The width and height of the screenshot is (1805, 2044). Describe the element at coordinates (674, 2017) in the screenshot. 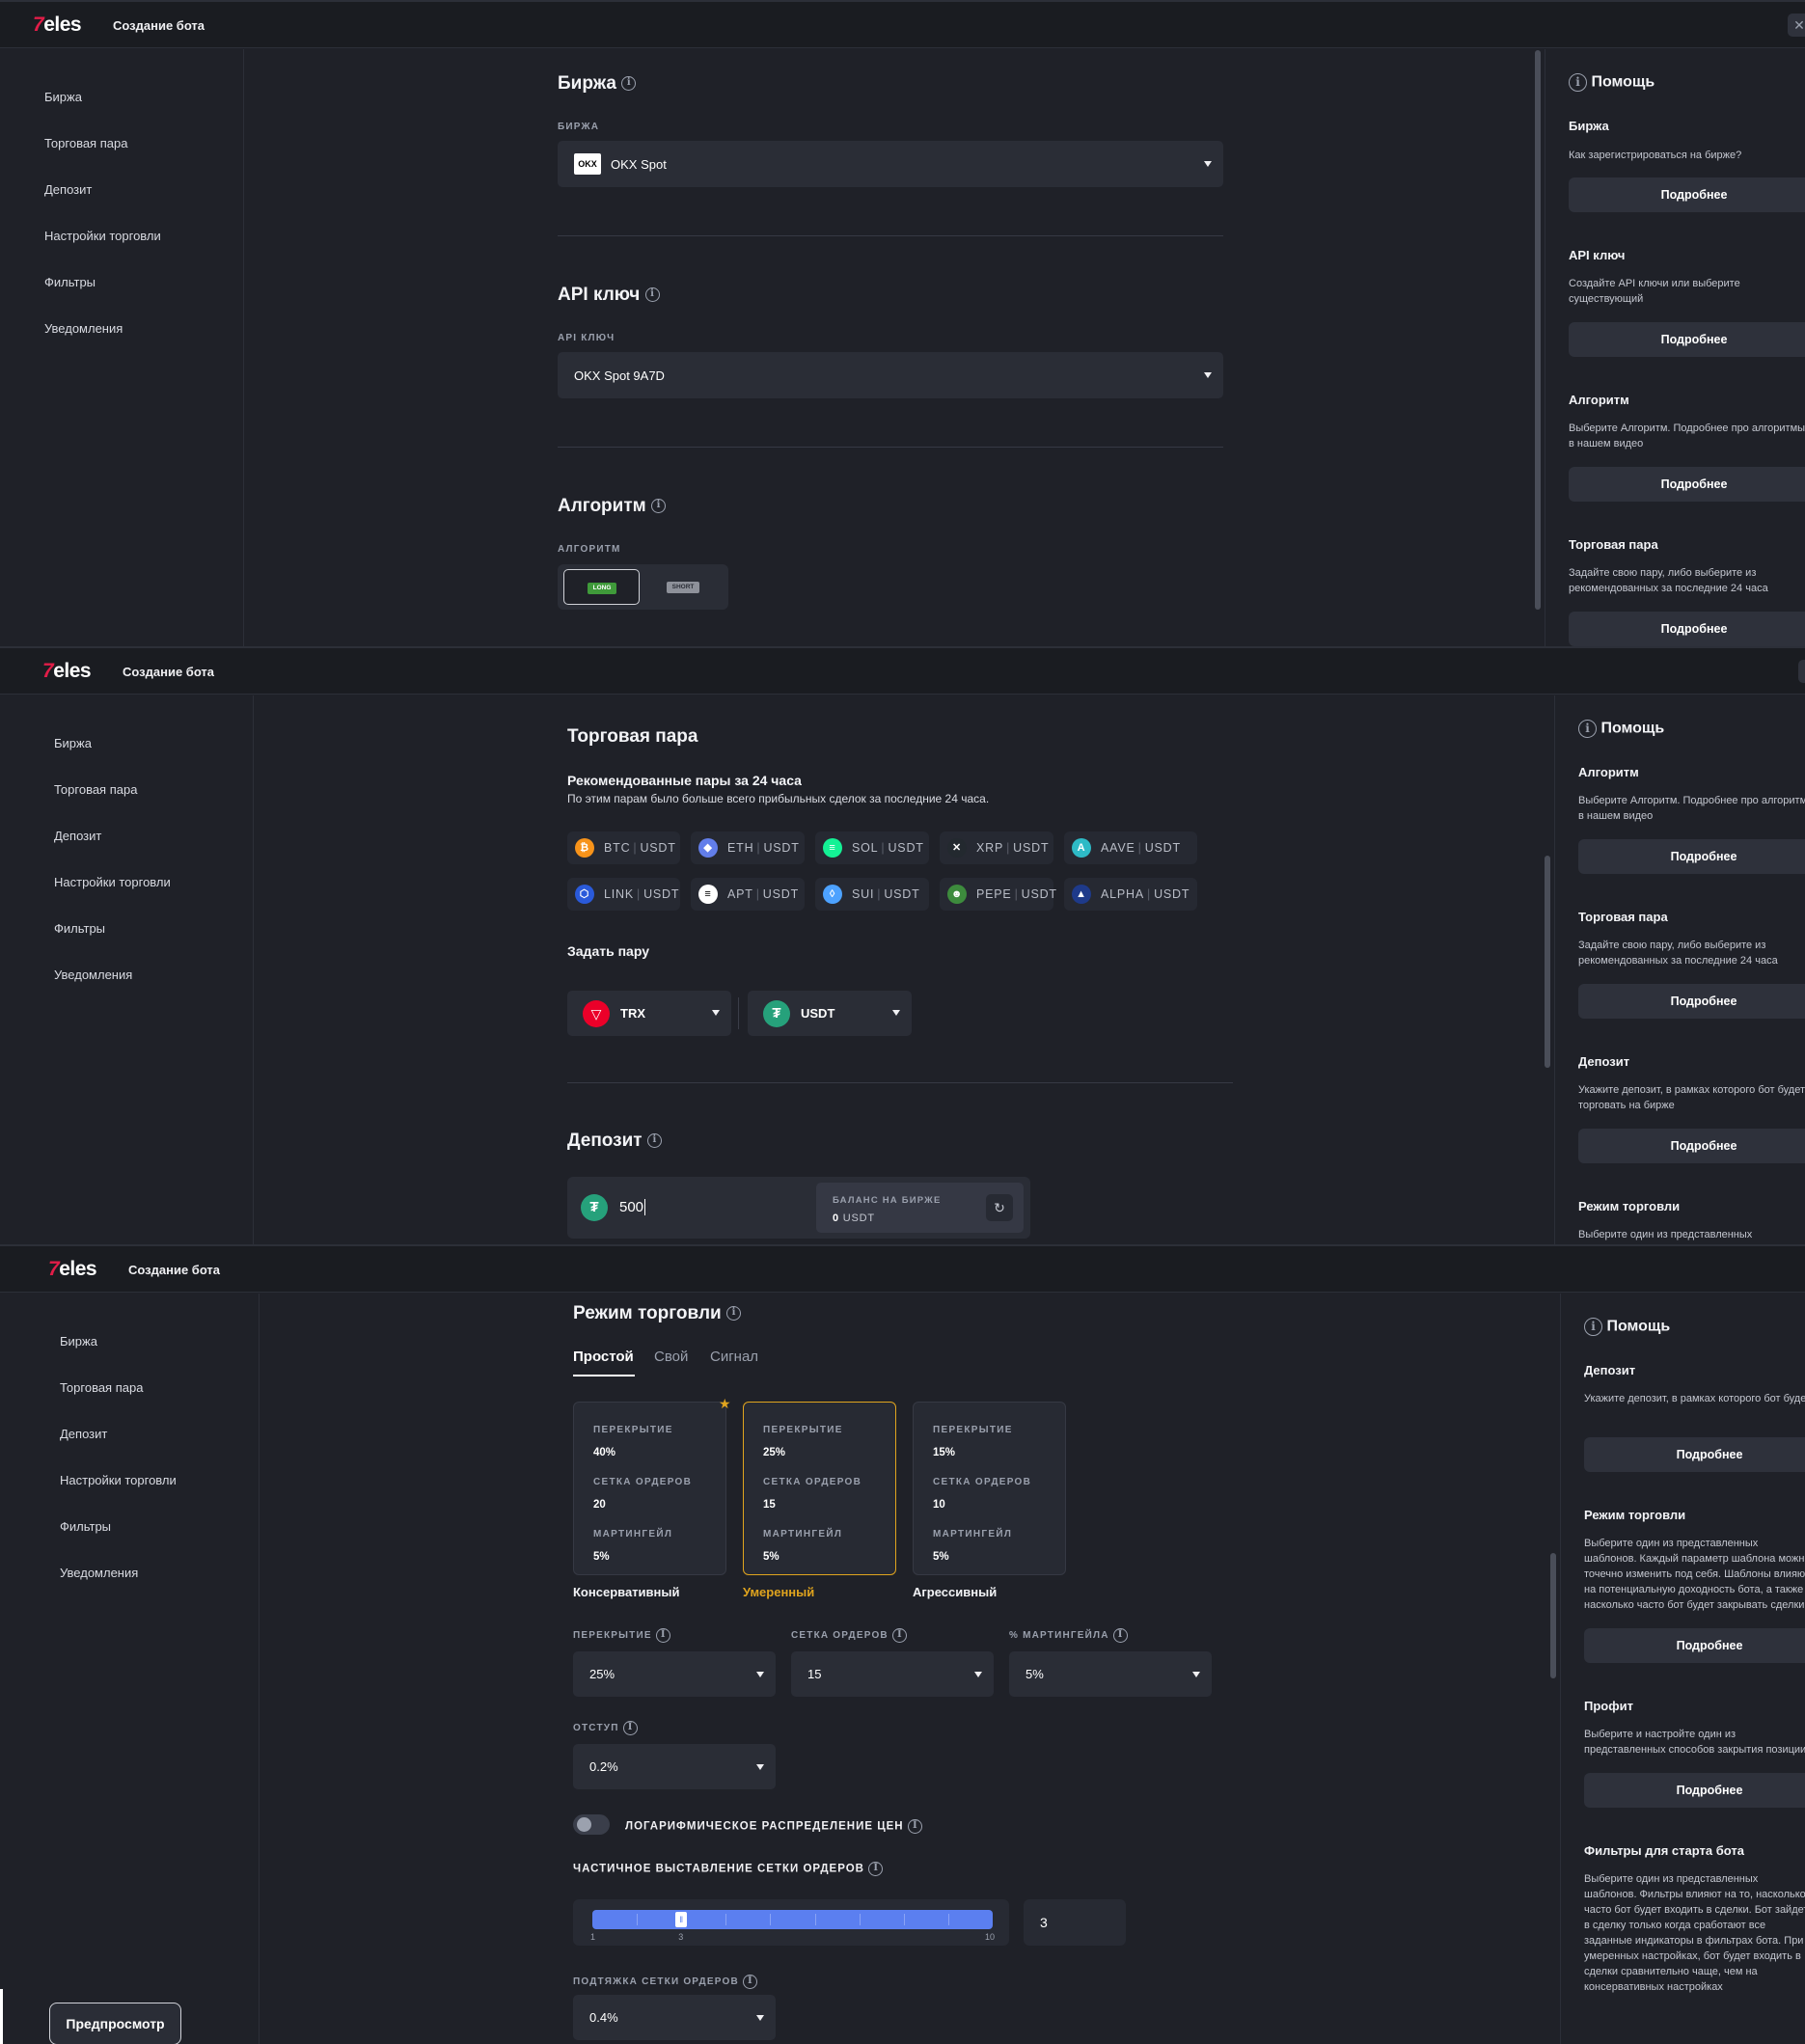

I see `pullup-select: 0.4%` at that location.